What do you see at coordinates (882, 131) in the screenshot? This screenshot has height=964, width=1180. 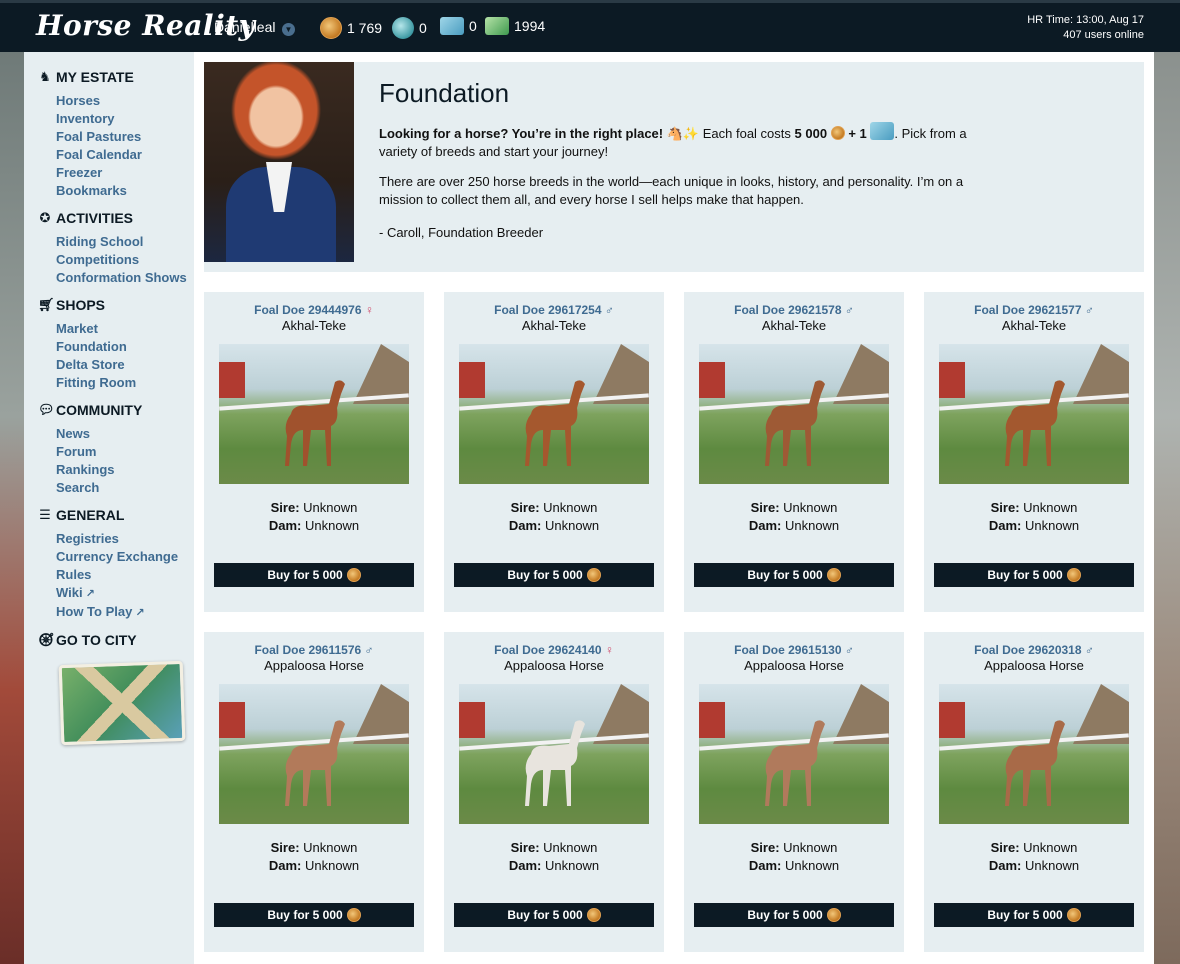 I see `ticket-icon` at bounding box center [882, 131].